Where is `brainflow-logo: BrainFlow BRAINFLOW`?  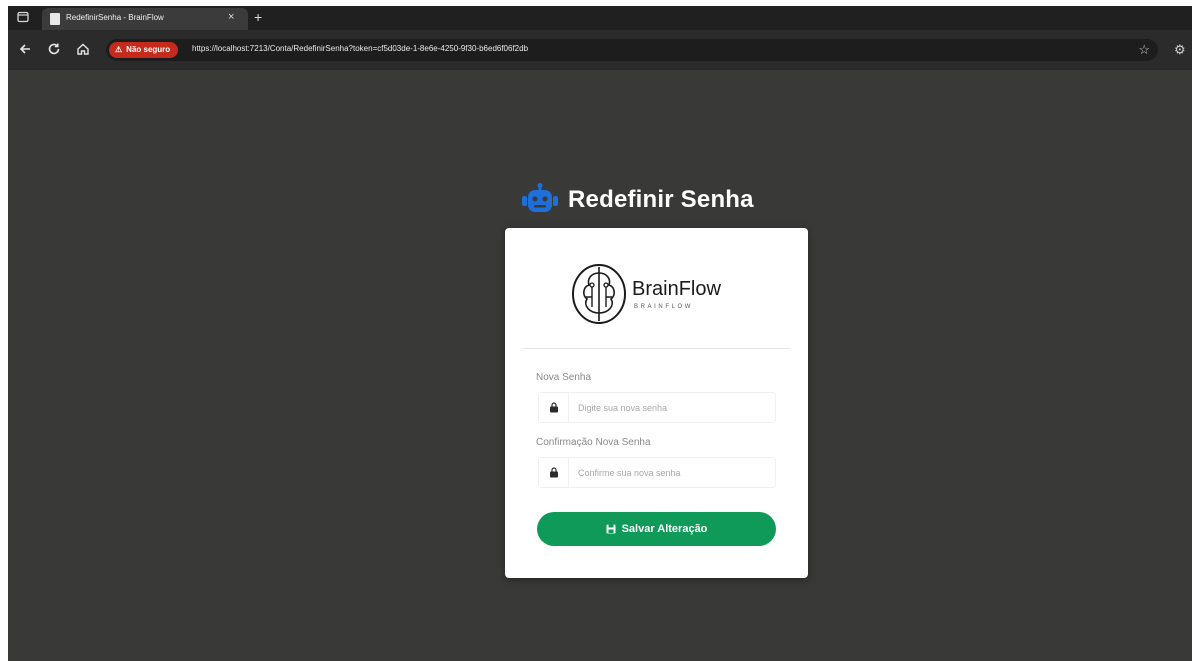
brainflow-logo: BrainFlow BRAINFLOW is located at coordinates (660, 295).